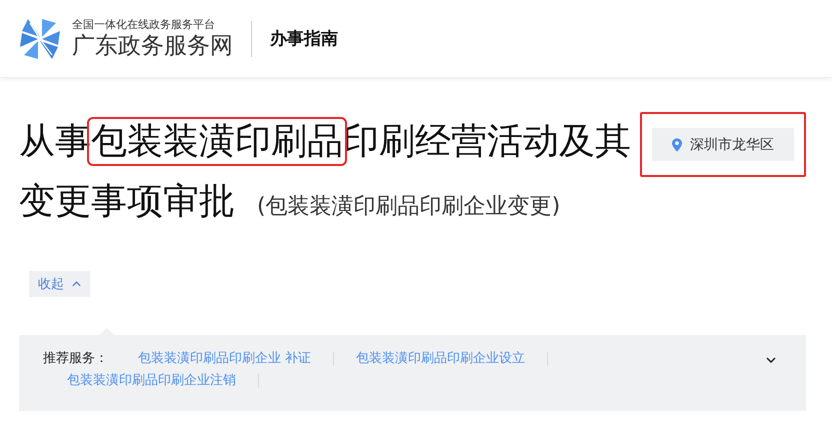 This screenshot has width=832, height=426. What do you see at coordinates (677, 145) in the screenshot?
I see `location-pin-icon` at bounding box center [677, 145].